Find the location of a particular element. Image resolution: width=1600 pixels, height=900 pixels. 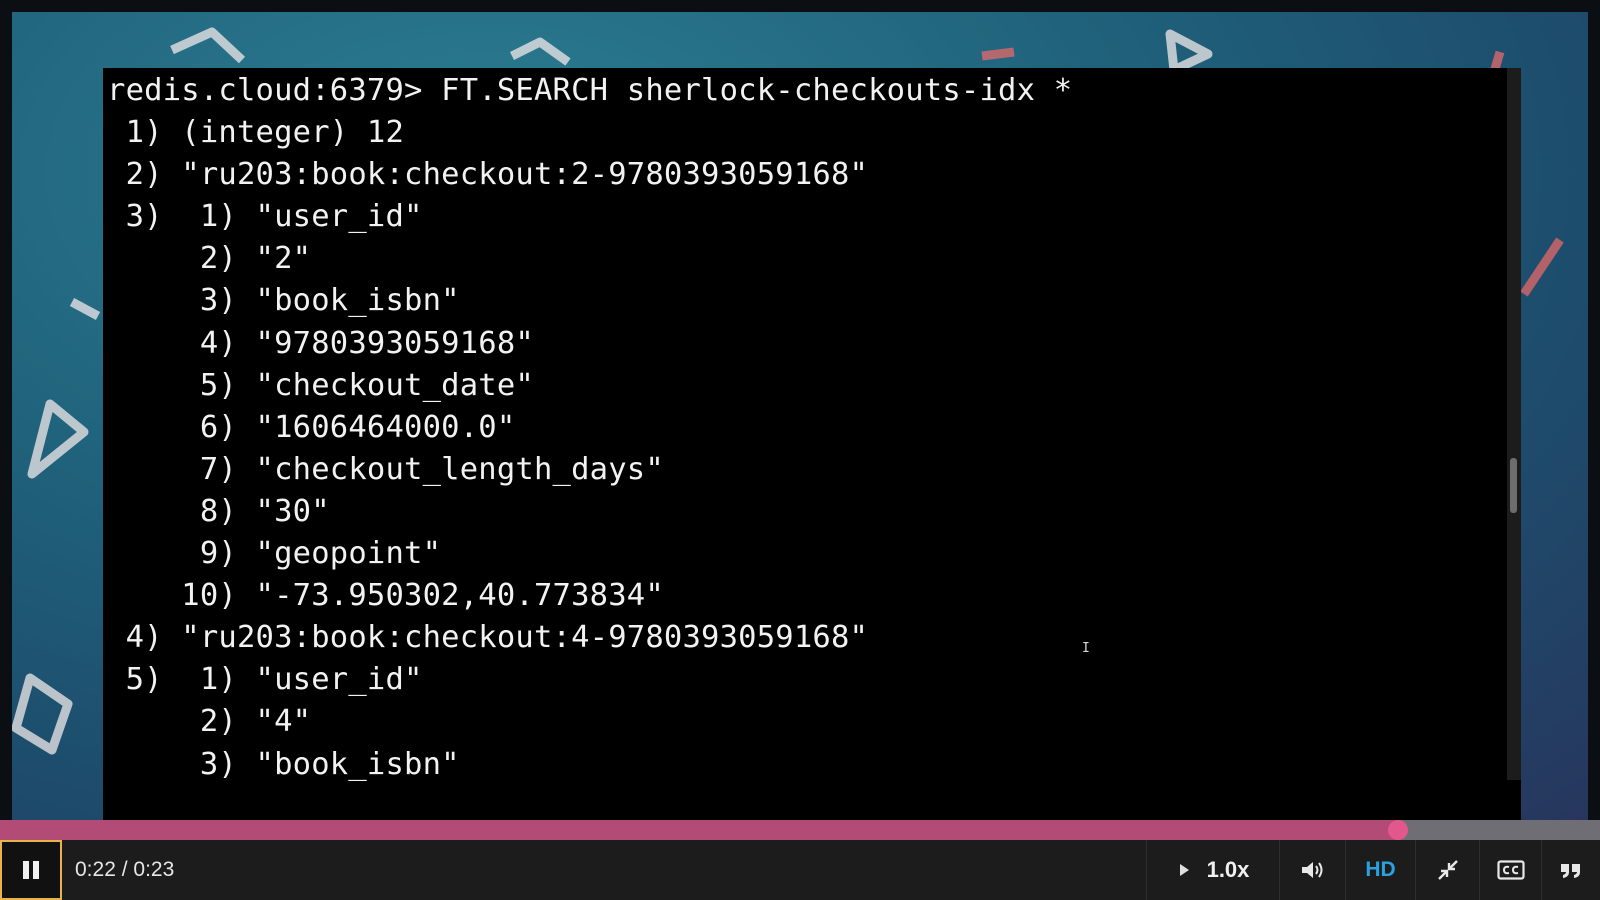

progress-bar is located at coordinates (800, 830).